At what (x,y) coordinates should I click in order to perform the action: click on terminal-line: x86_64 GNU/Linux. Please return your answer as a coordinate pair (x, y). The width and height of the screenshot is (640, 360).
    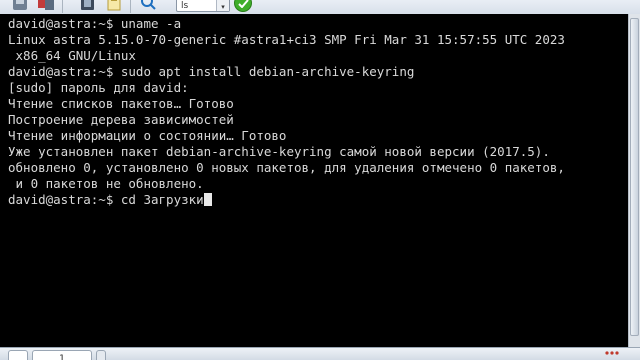
    Looking at the image, I should click on (72, 55).